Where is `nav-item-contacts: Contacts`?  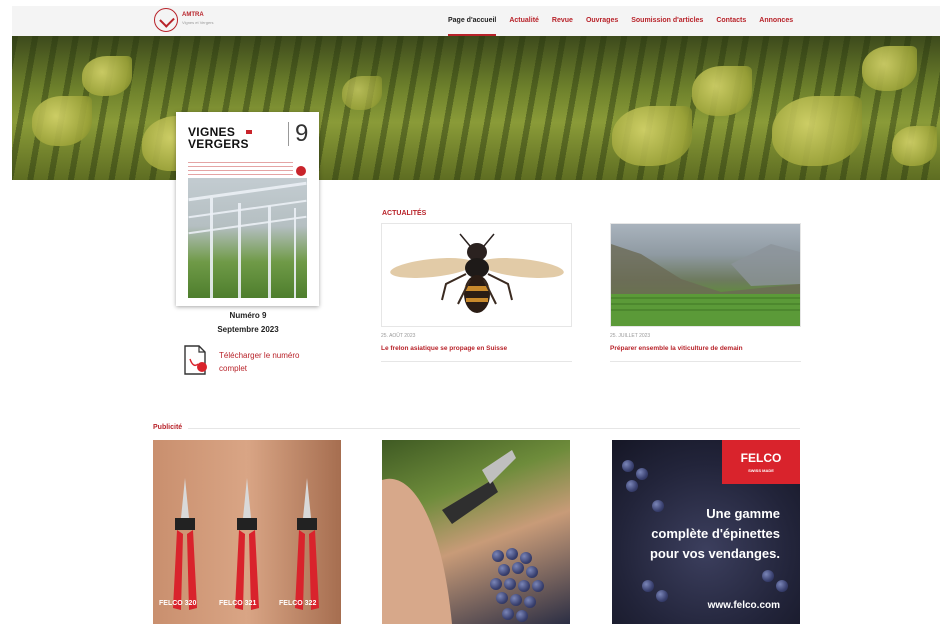 nav-item-contacts: Contacts is located at coordinates (731, 21).